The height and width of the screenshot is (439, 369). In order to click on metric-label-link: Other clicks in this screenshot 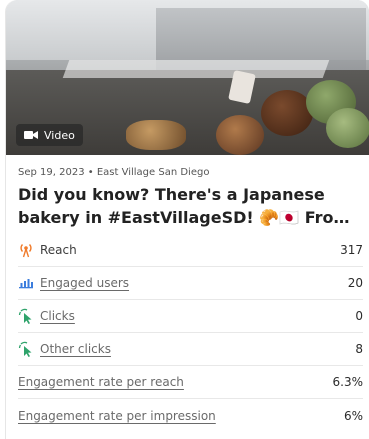, I will do `click(75, 349)`.